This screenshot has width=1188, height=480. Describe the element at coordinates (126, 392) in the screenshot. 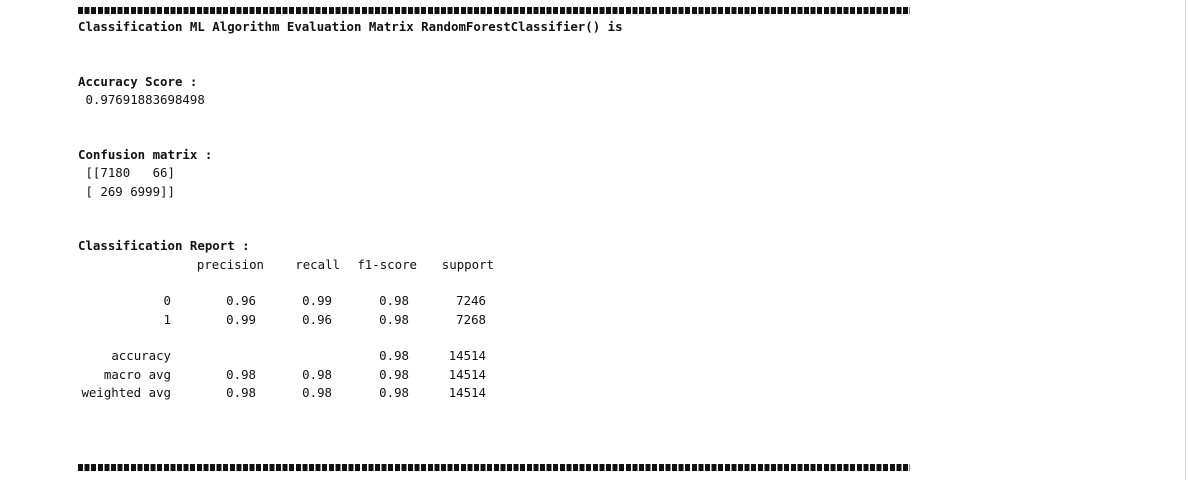

I see `report-row-label: weighted avg` at that location.